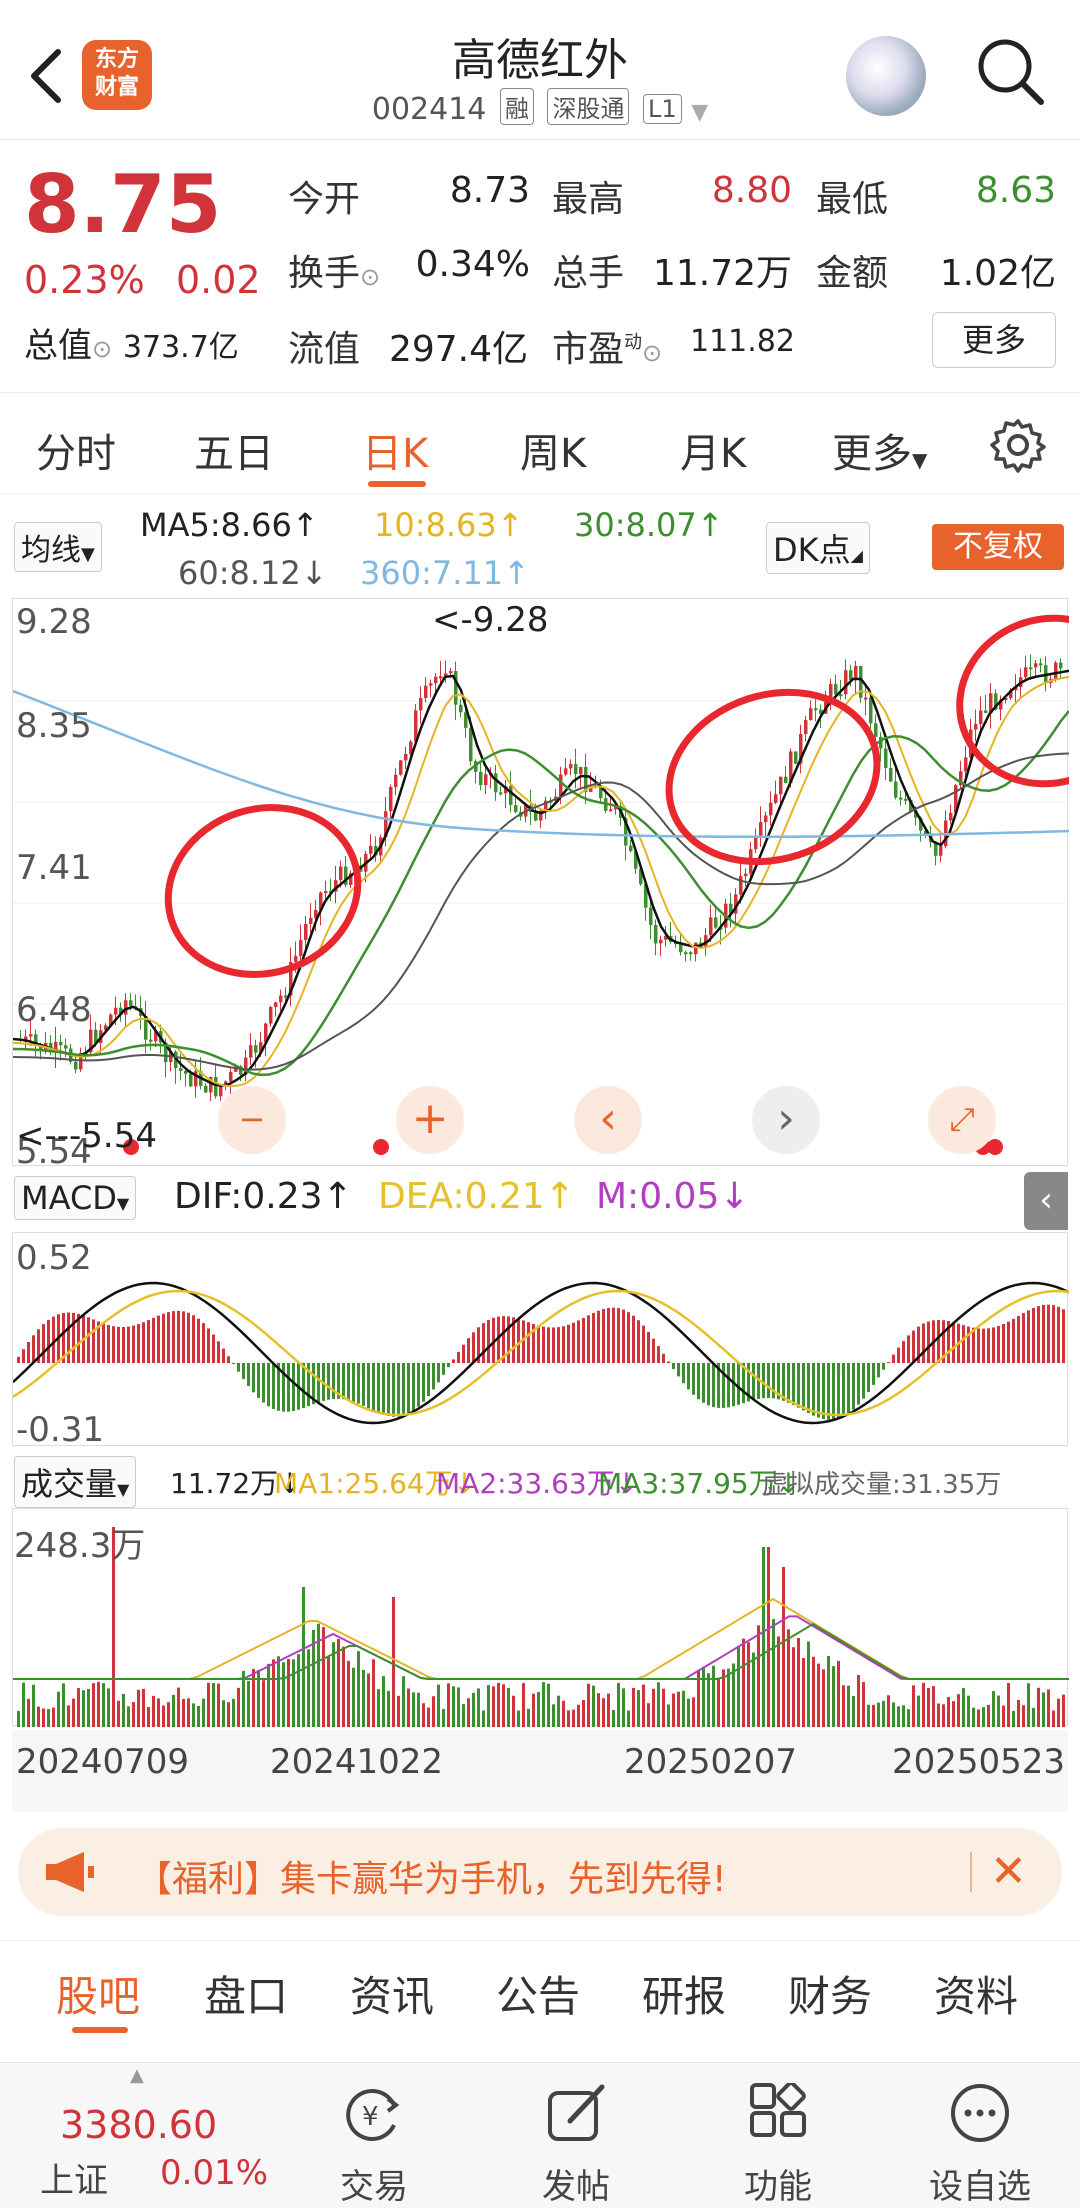 The width and height of the screenshot is (1080, 2208). Describe the element at coordinates (234, 450) in the screenshot. I see `tab-five-day: 五日` at that location.